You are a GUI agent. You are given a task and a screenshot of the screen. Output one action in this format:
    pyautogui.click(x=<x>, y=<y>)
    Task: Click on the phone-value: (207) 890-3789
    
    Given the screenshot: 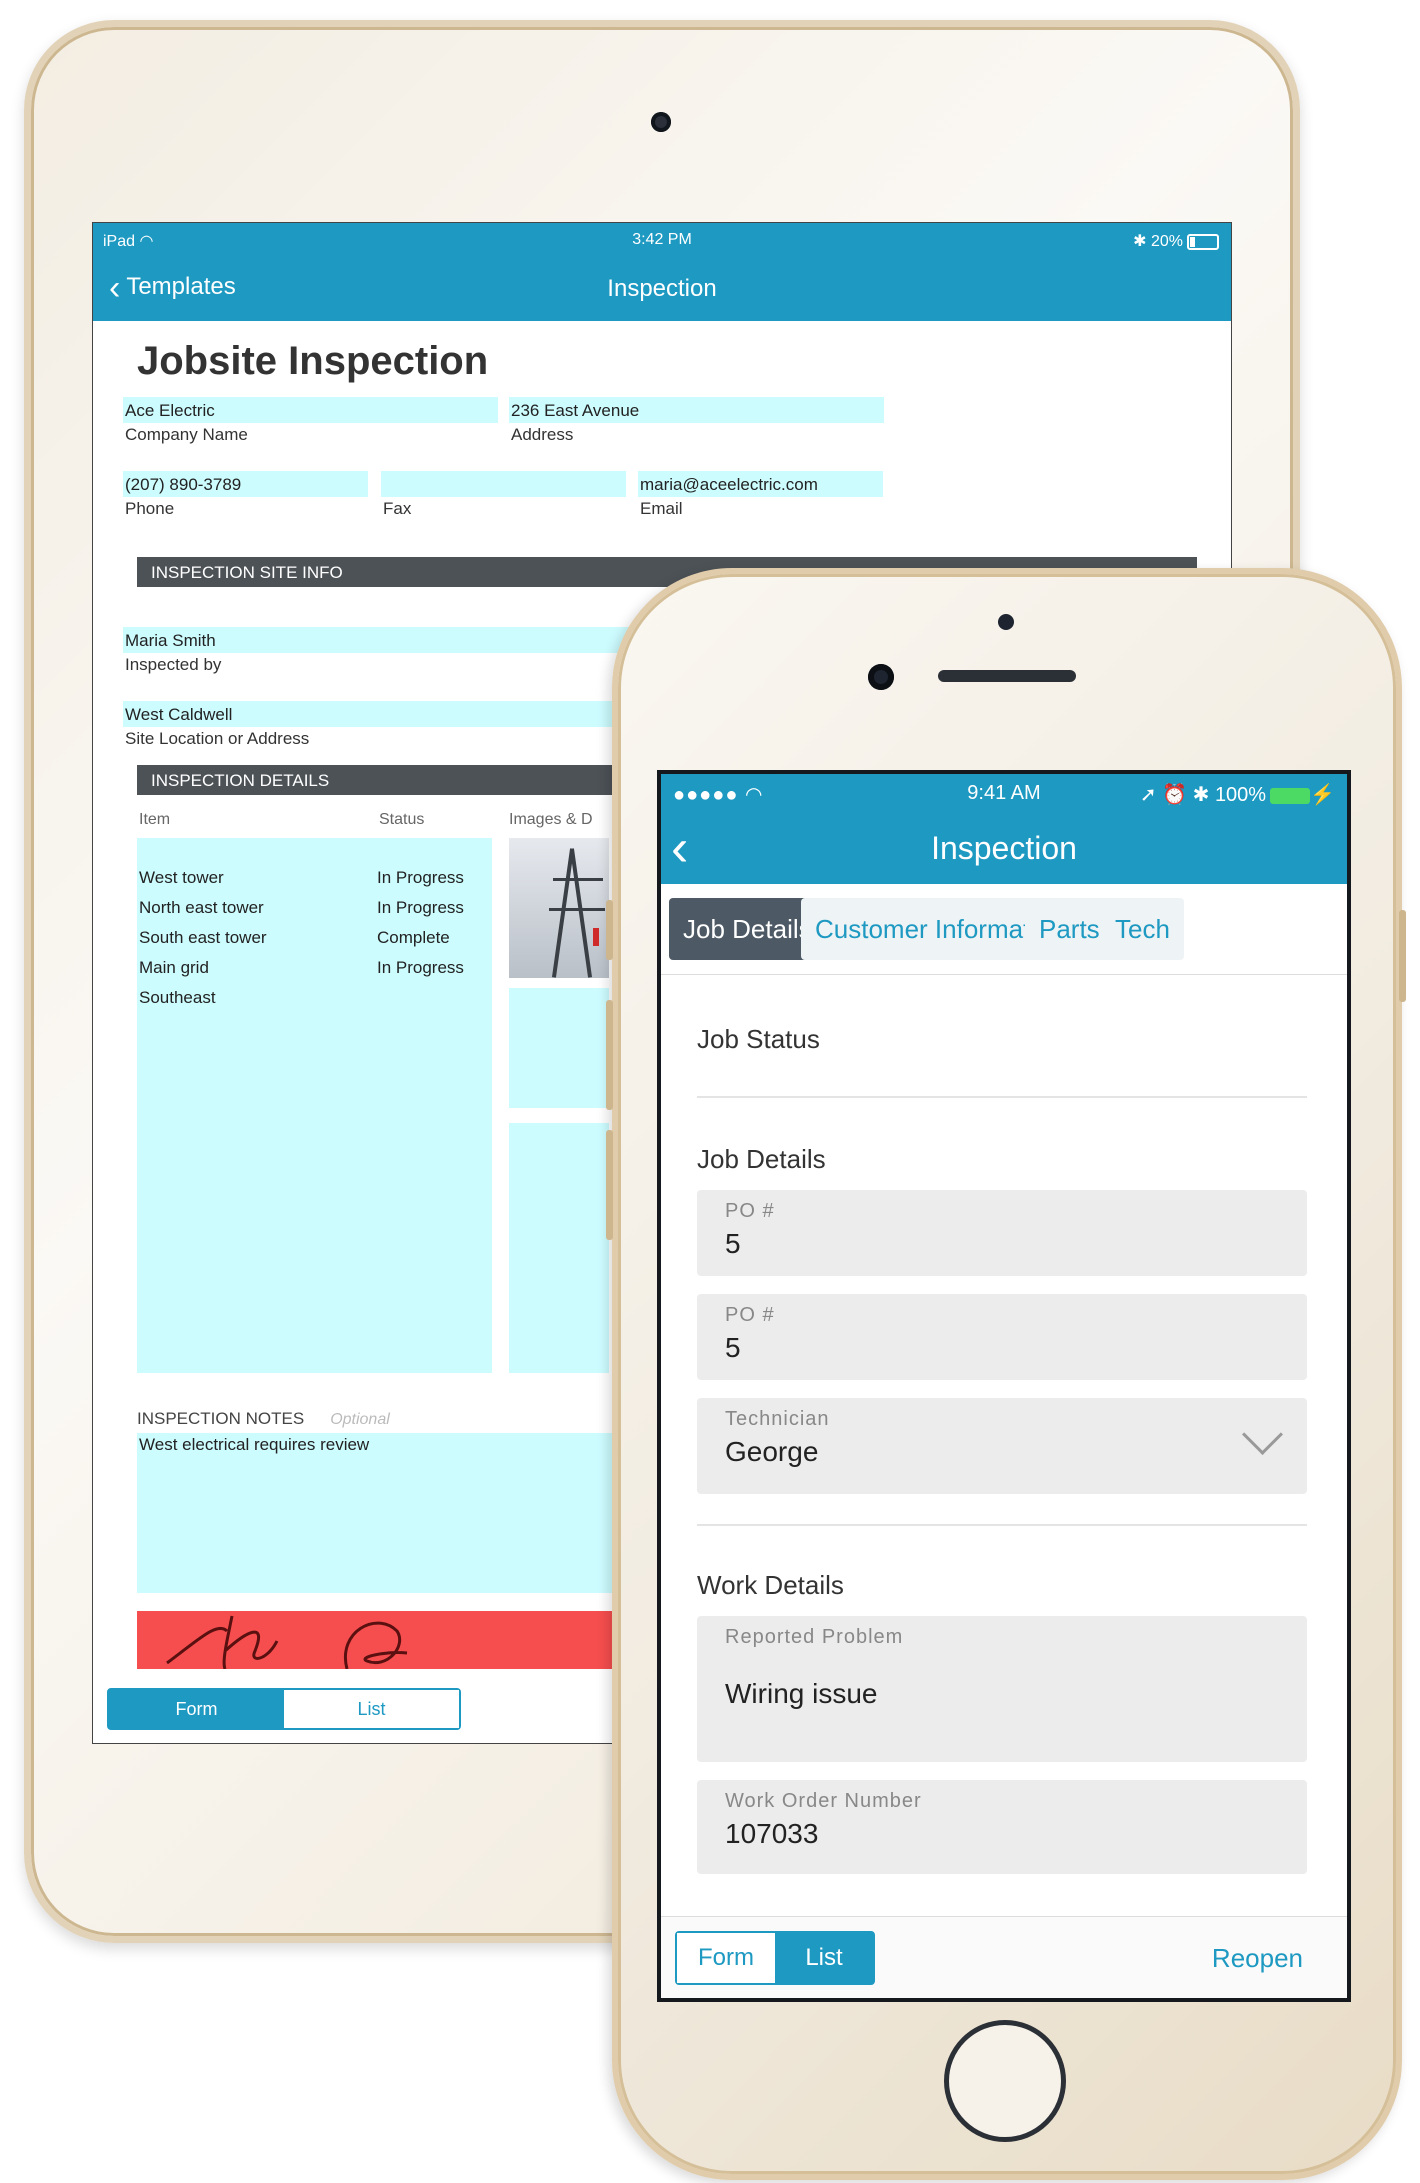 What is the action you would take?
    pyautogui.click(x=245, y=484)
    